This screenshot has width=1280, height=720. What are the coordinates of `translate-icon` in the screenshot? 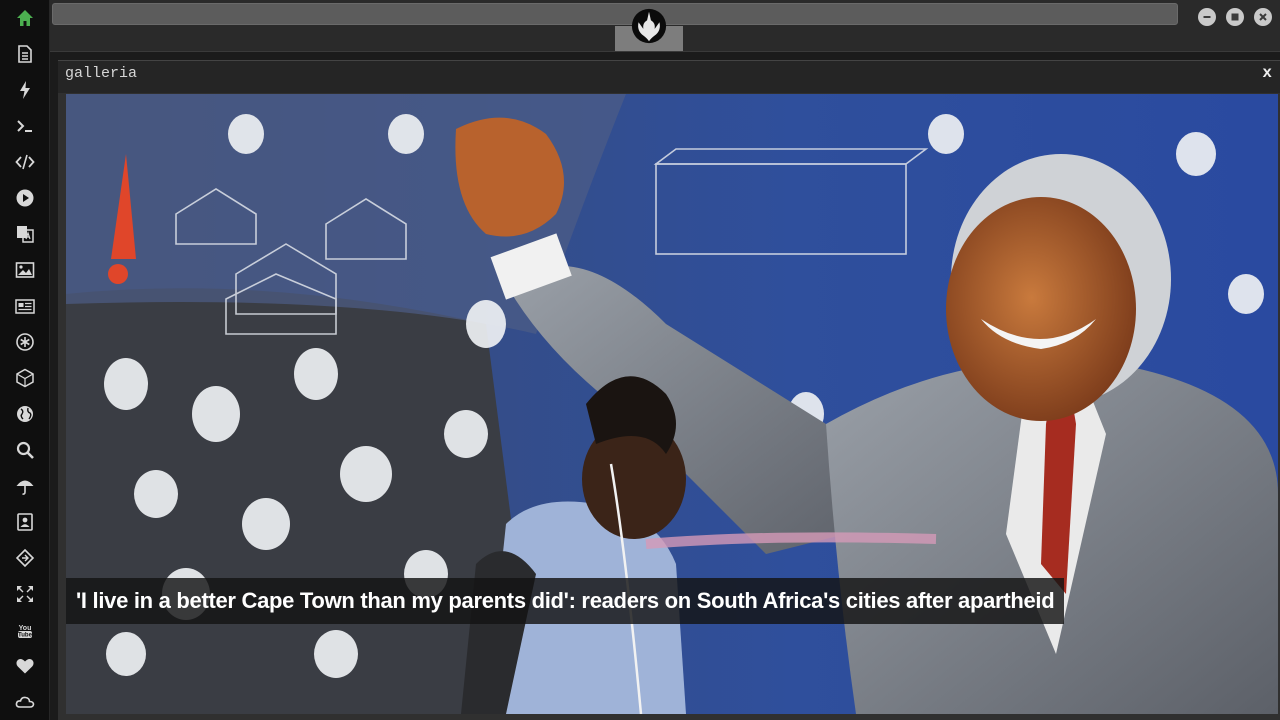 It's located at (25, 234).